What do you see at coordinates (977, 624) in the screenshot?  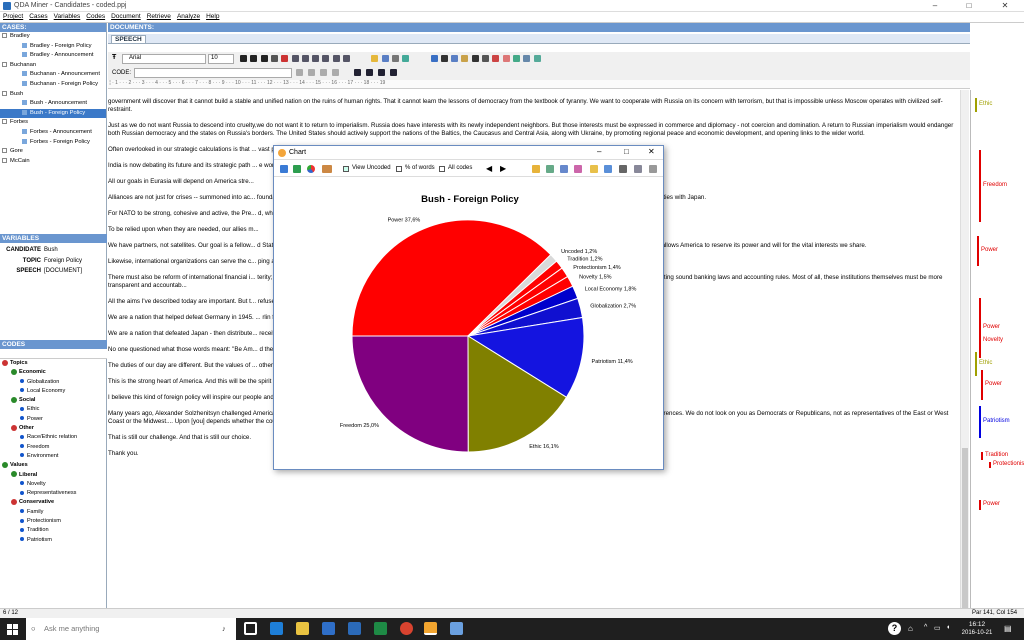 I see `clock-time: 16:12` at bounding box center [977, 624].